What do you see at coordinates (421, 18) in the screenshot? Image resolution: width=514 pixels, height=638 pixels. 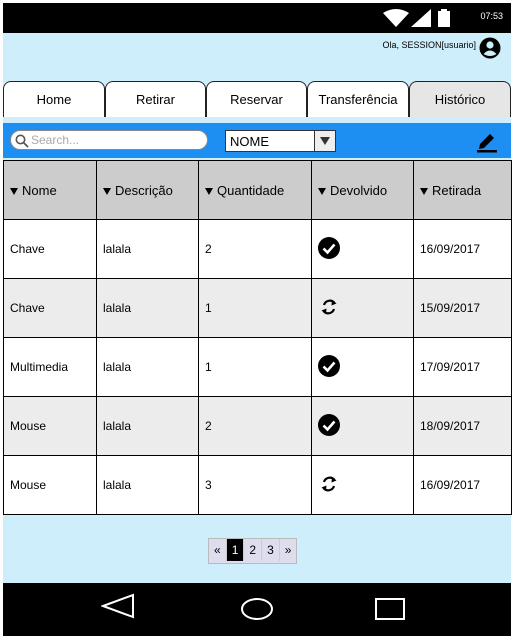 I see `signal-icon` at bounding box center [421, 18].